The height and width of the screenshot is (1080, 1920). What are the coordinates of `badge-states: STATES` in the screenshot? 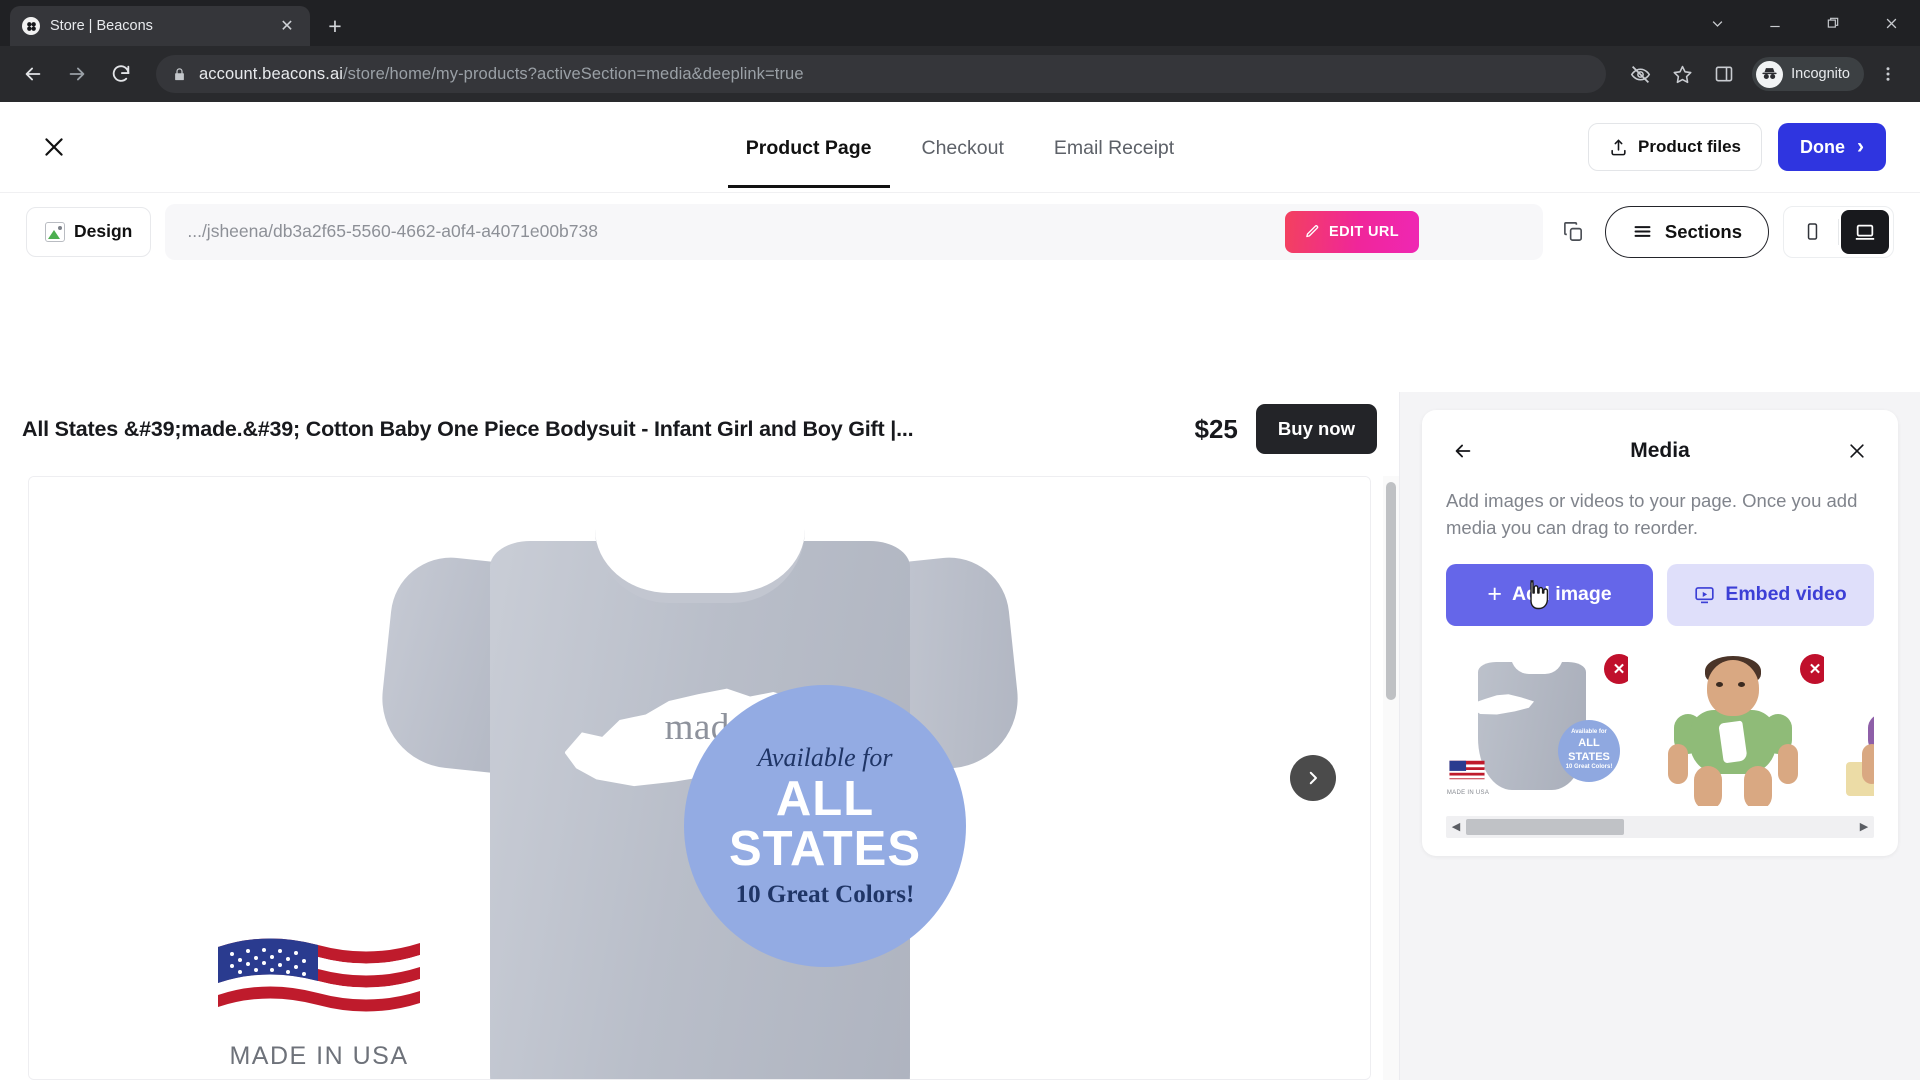 It's located at (825, 849).